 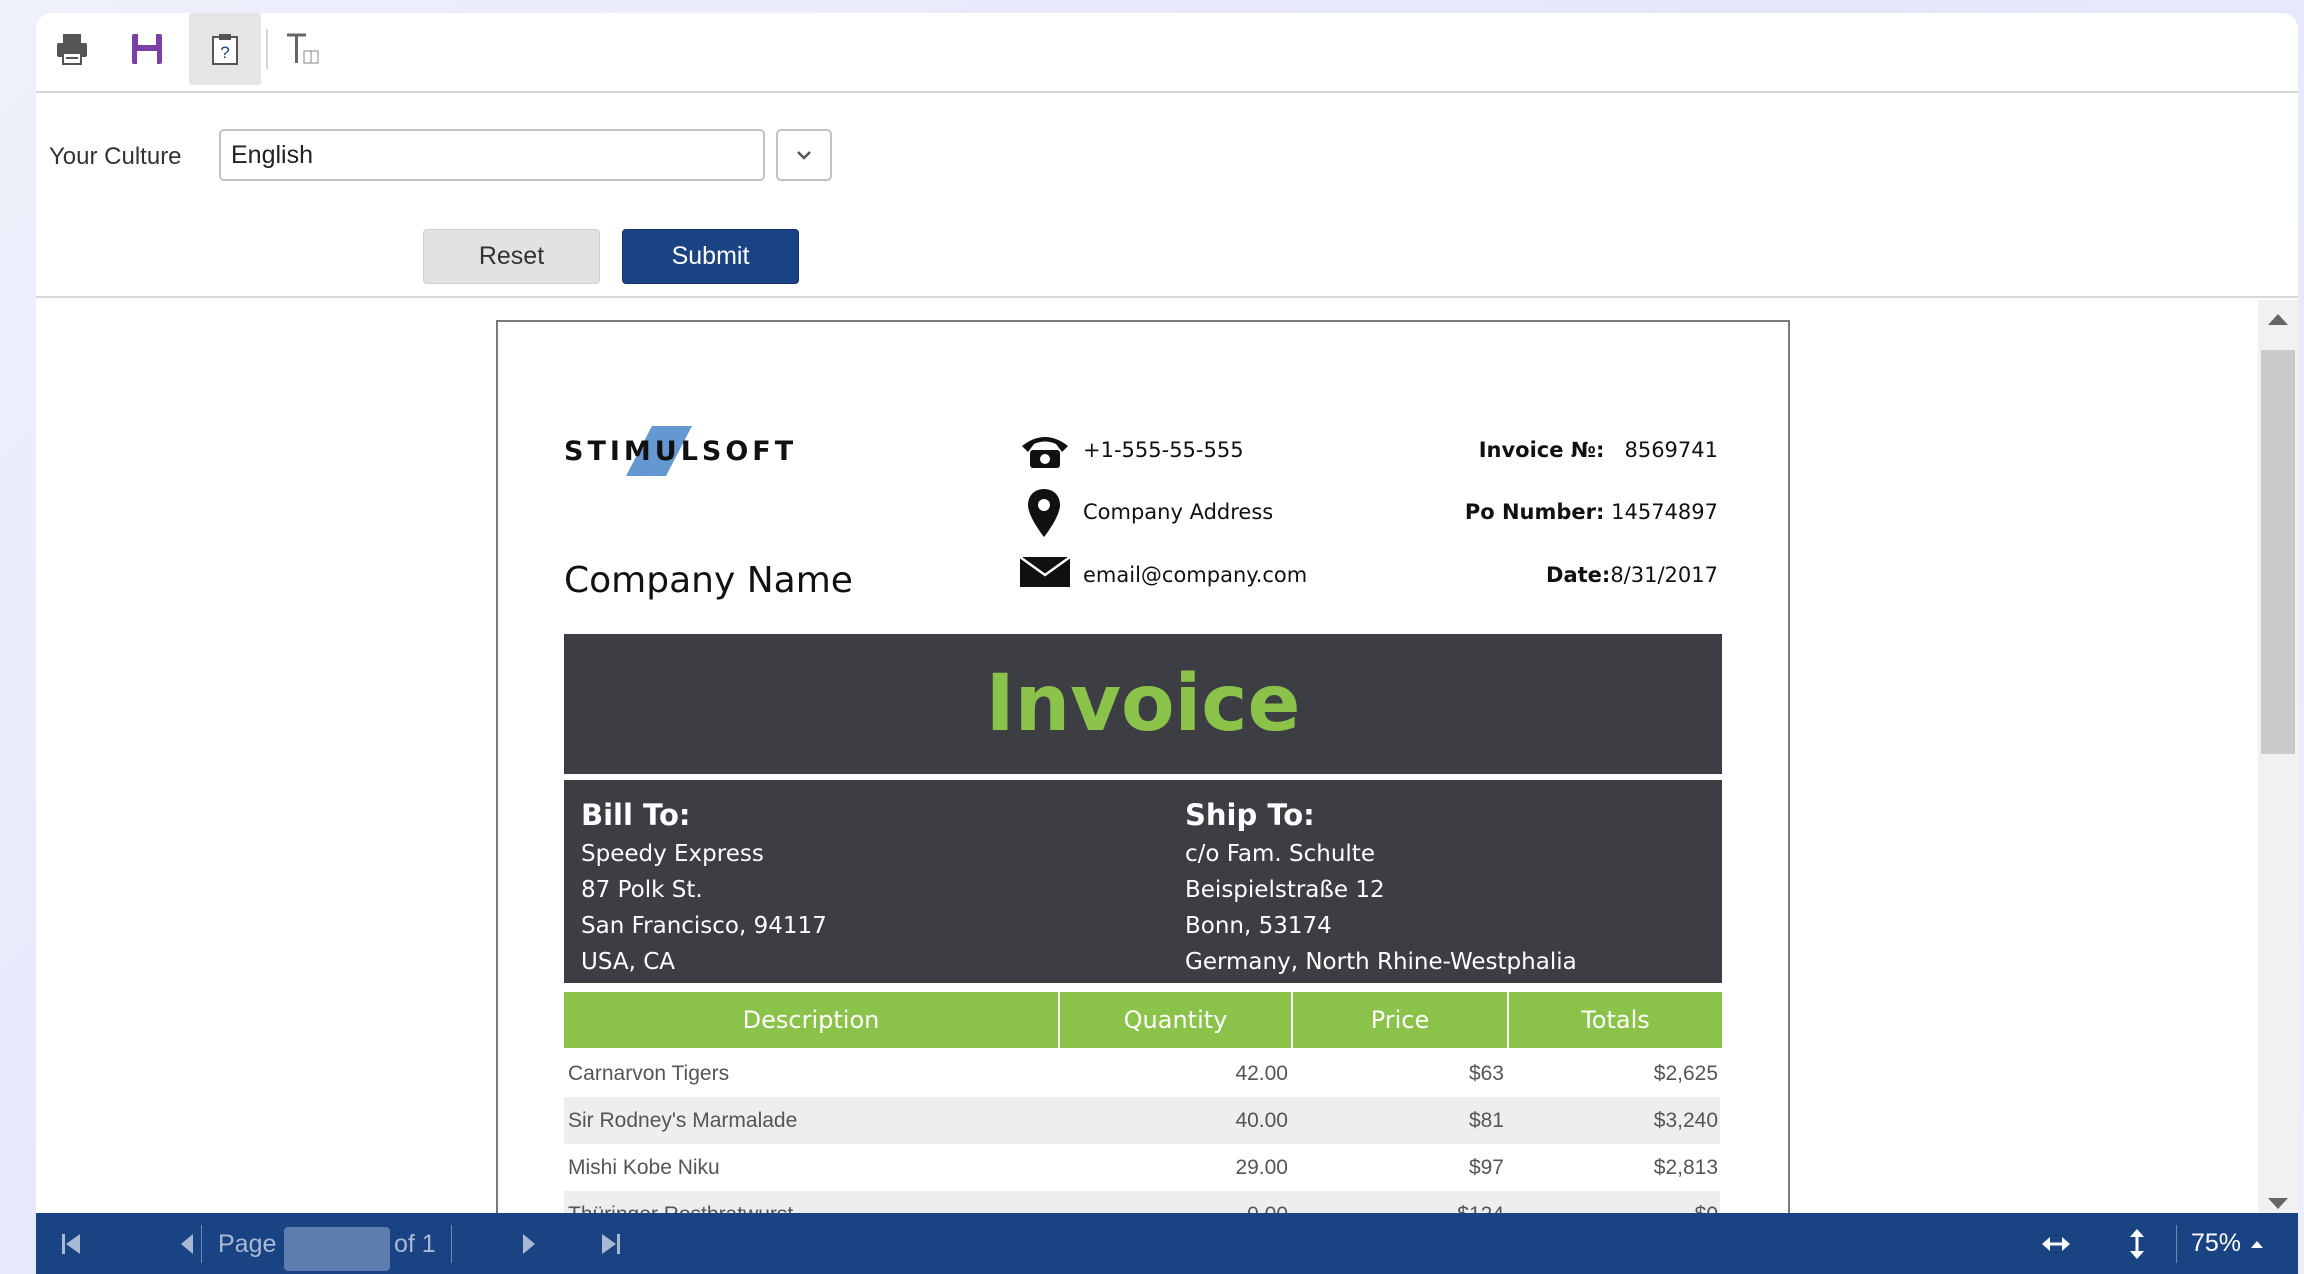 I want to click on save-icon, so click(x=147, y=49).